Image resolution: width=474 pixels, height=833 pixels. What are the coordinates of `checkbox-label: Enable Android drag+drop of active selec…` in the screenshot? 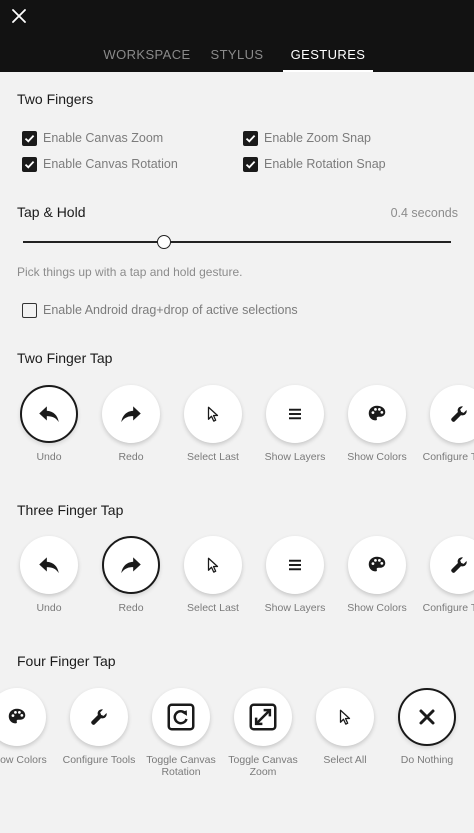 It's located at (170, 310).